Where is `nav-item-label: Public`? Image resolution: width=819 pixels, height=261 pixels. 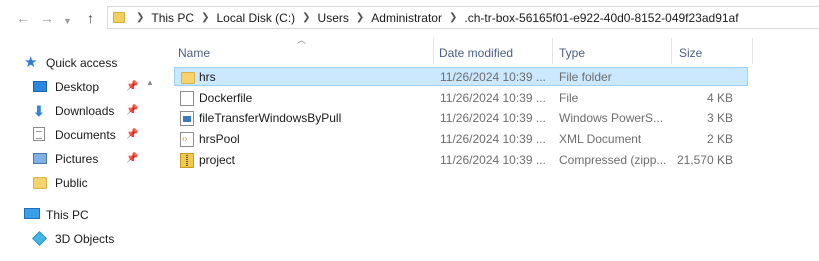 nav-item-label: Public is located at coordinates (71, 183).